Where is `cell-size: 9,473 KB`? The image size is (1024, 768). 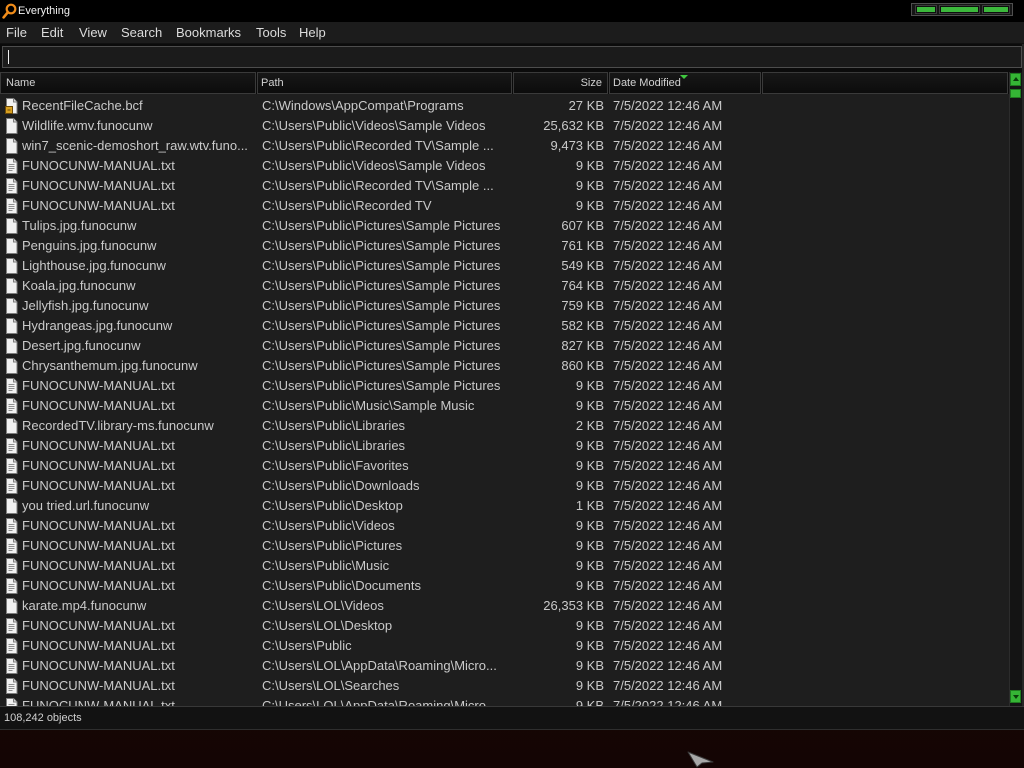 cell-size: 9,473 KB is located at coordinates (577, 145).